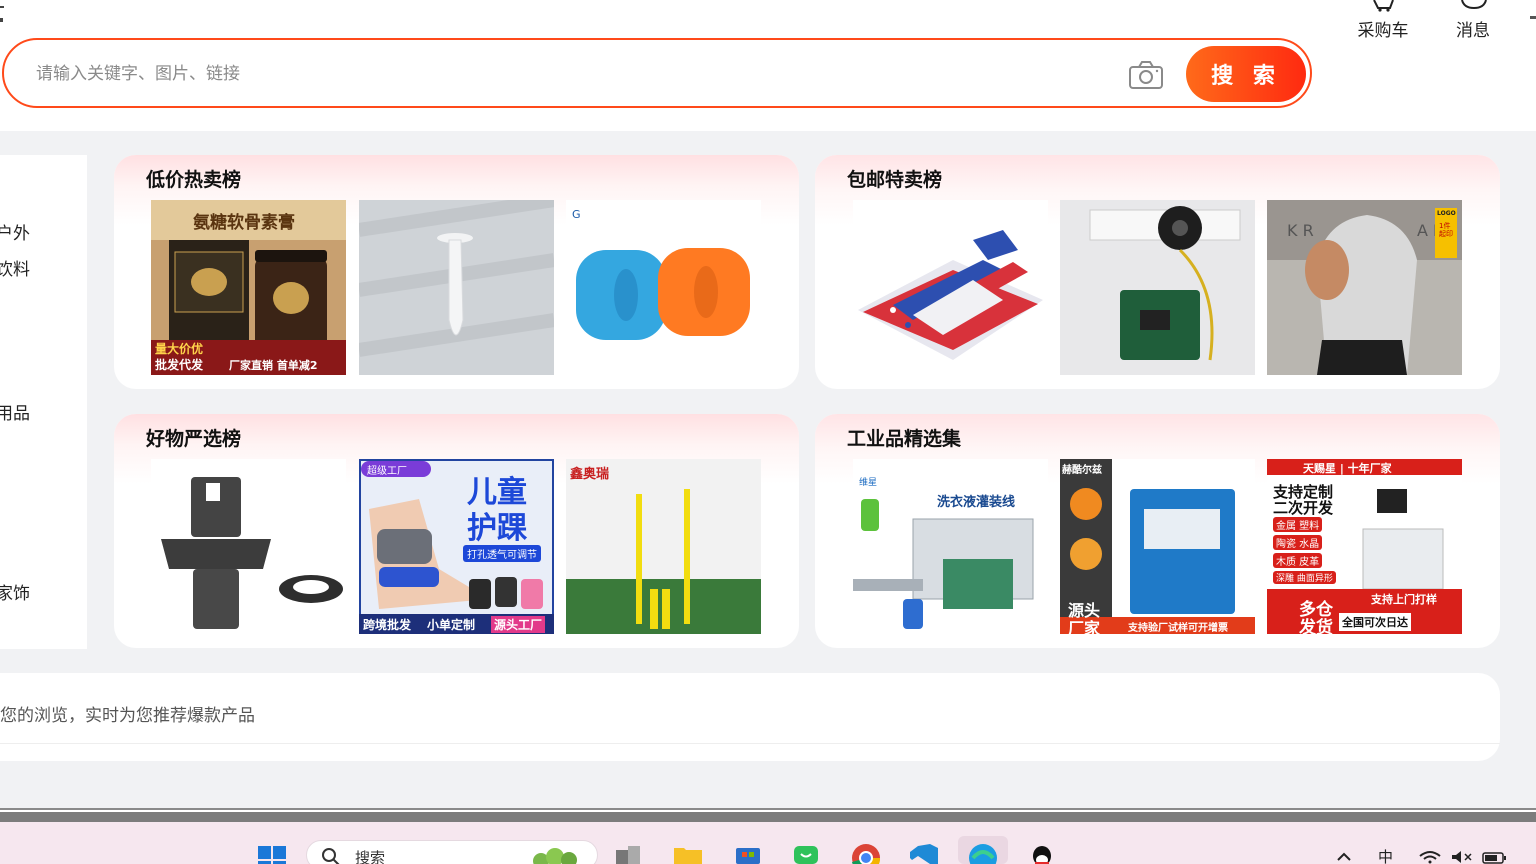 The image size is (1536, 864). I want to click on task-view-icon, so click(628, 853).